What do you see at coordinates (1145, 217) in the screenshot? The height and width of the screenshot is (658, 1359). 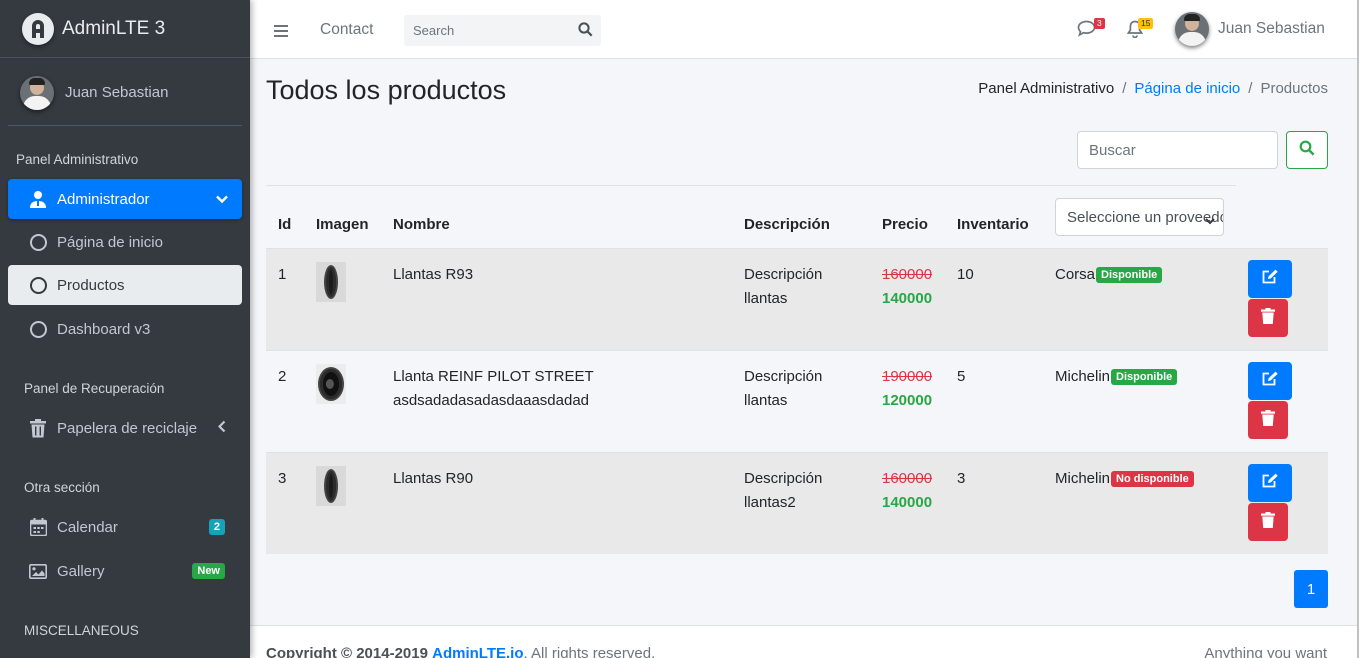 I see `provider-select-value: Seleccione un proveedor` at bounding box center [1145, 217].